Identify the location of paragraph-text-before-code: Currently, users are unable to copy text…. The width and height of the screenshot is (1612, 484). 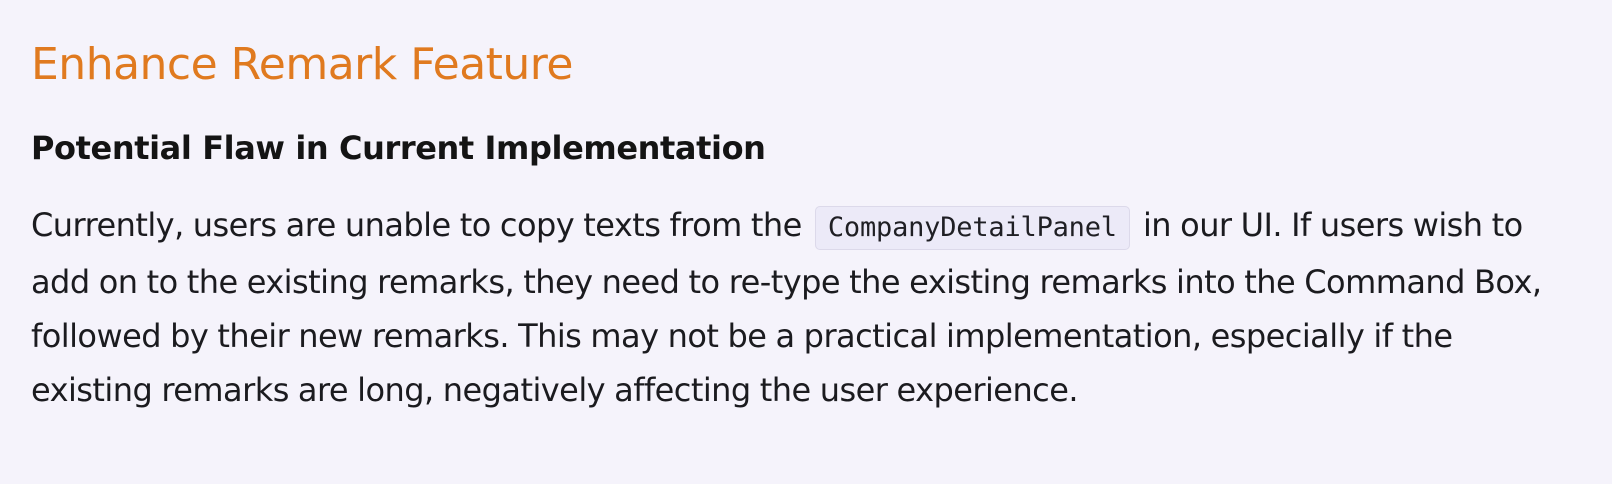
(416, 225).